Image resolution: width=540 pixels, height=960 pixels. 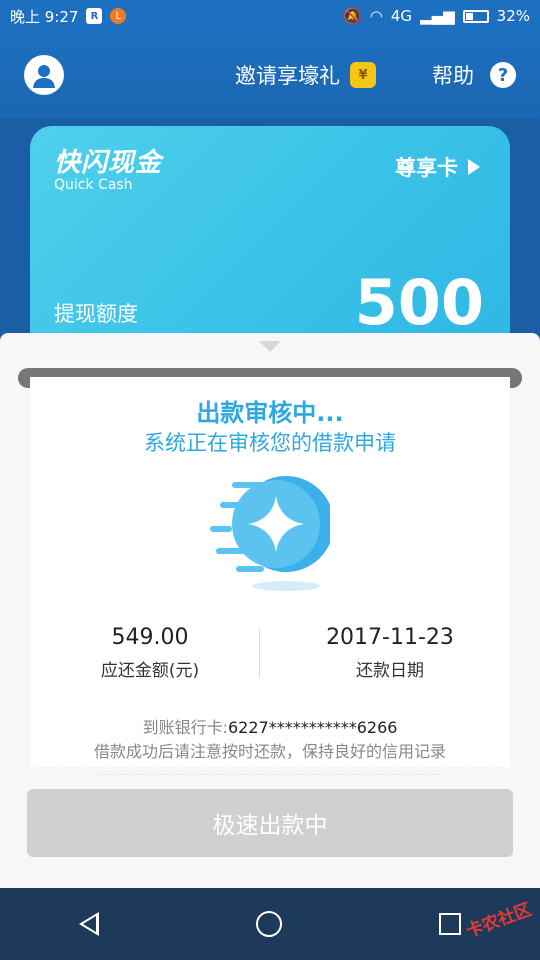 I want to click on summary-divider, so click(x=259, y=653).